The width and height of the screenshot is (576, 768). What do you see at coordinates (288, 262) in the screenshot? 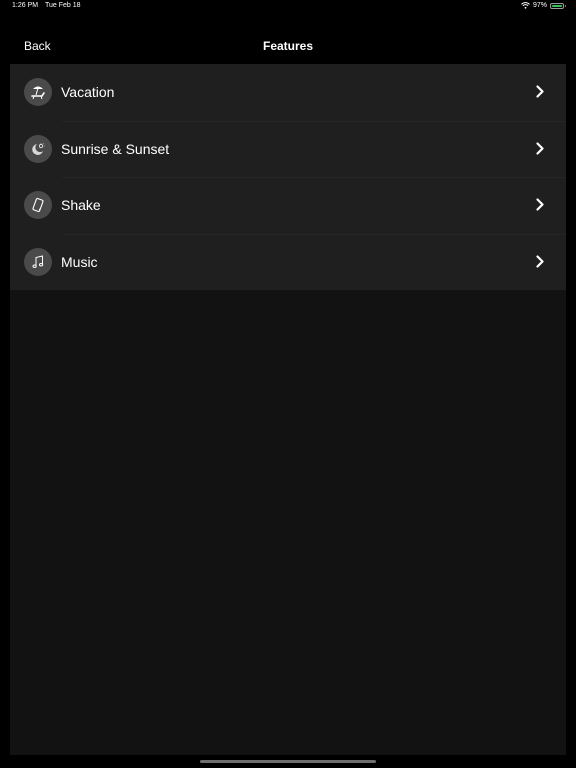
I see `feature-row-music: Music` at bounding box center [288, 262].